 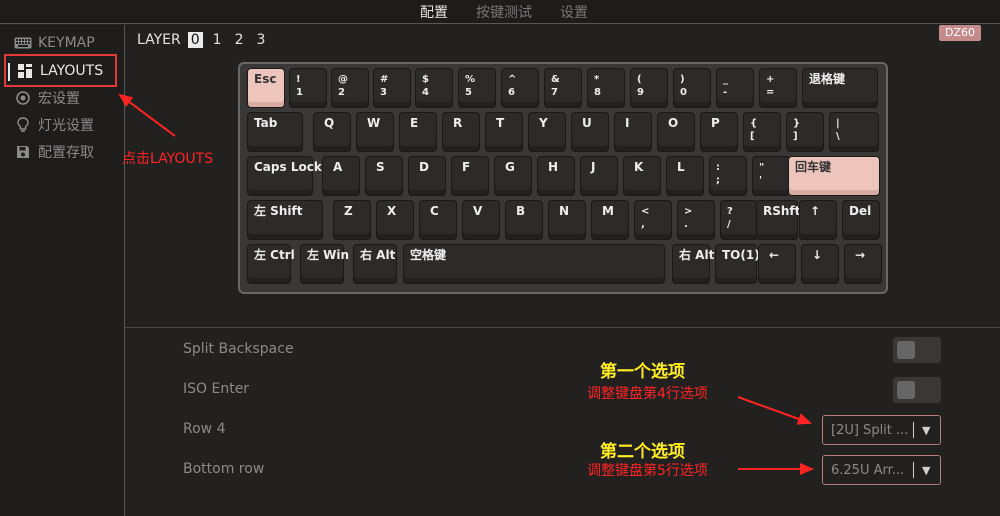 What do you see at coordinates (147, 115) in the screenshot?
I see `arrow-to-layouts` at bounding box center [147, 115].